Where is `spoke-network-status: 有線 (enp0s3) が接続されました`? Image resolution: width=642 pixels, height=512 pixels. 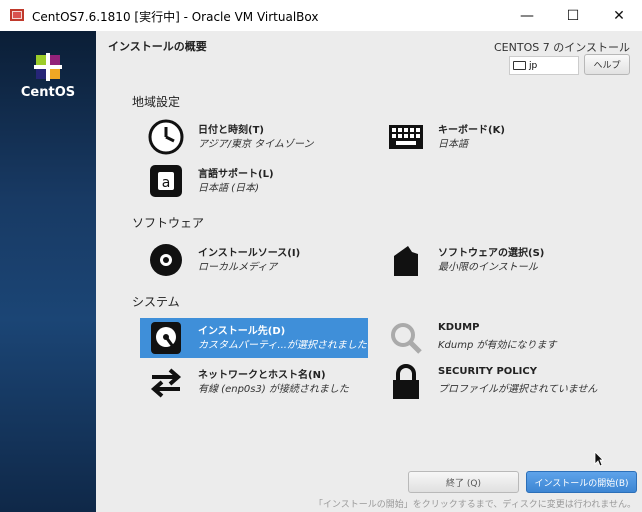 spoke-network-status: 有線 (enp0s3) が接続されました is located at coordinates (273, 389).